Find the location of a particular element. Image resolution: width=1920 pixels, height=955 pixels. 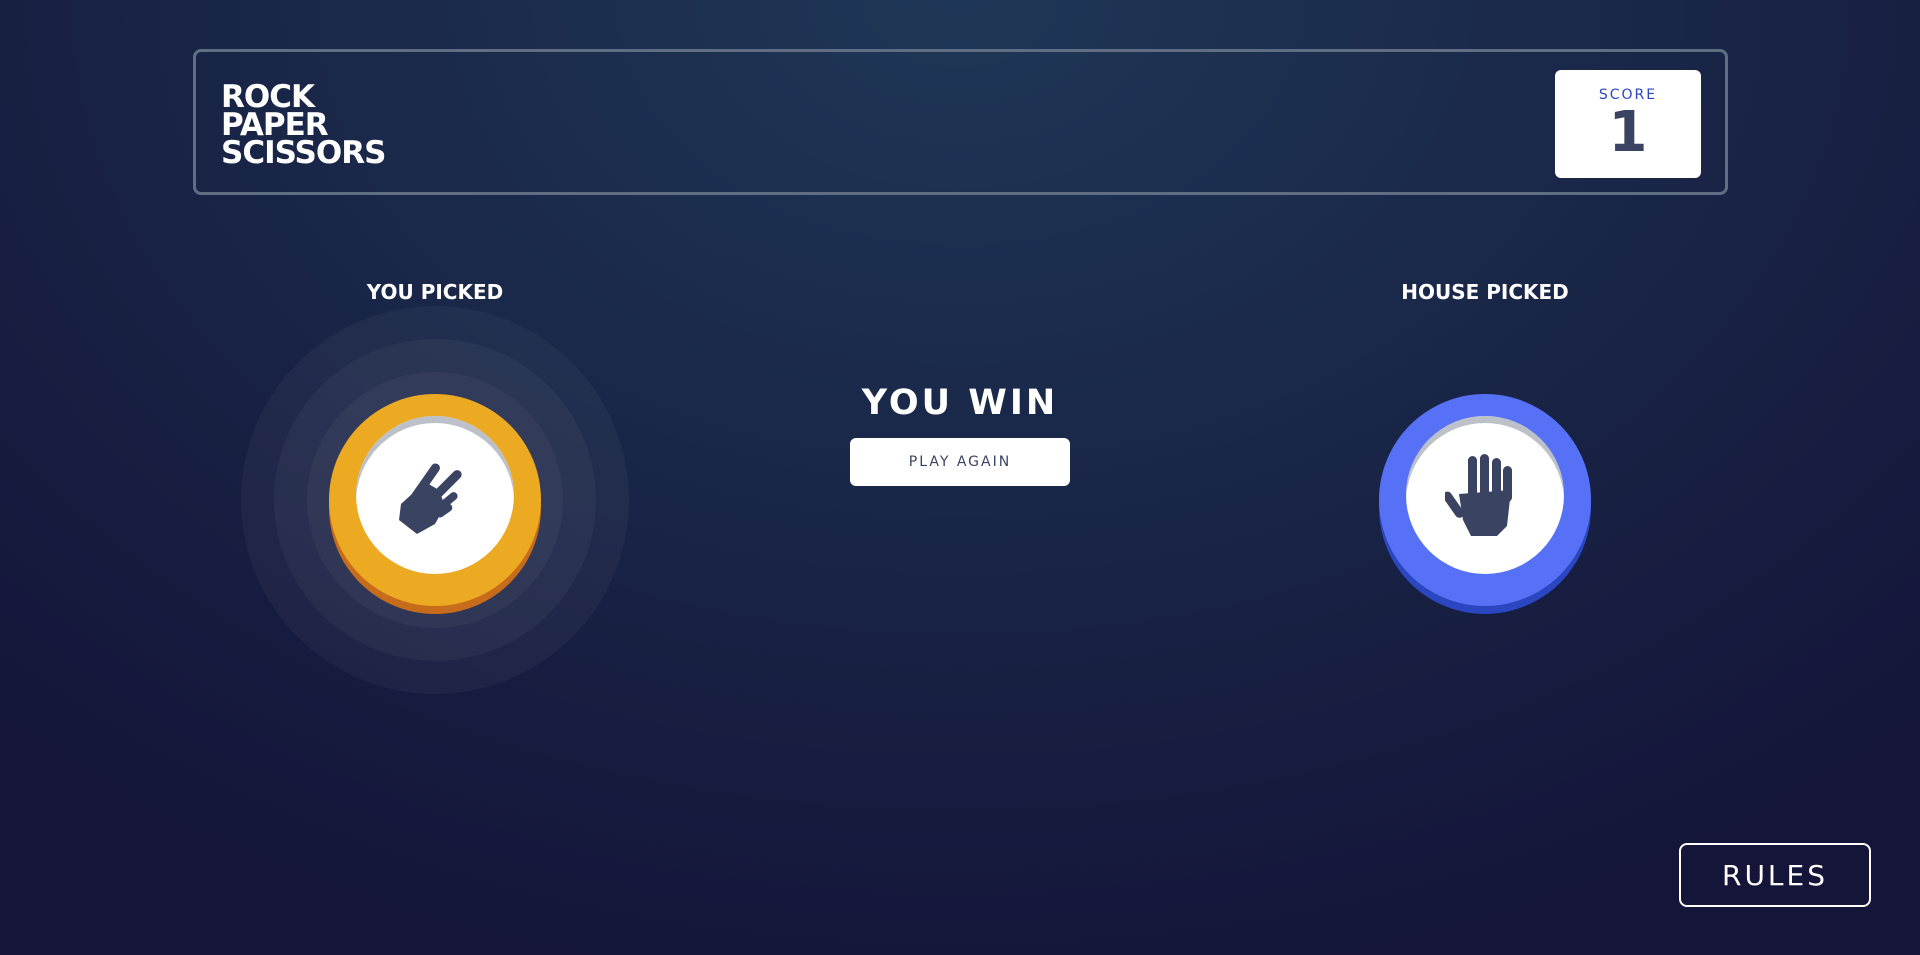

house-choice-inner is located at coordinates (1485, 495).